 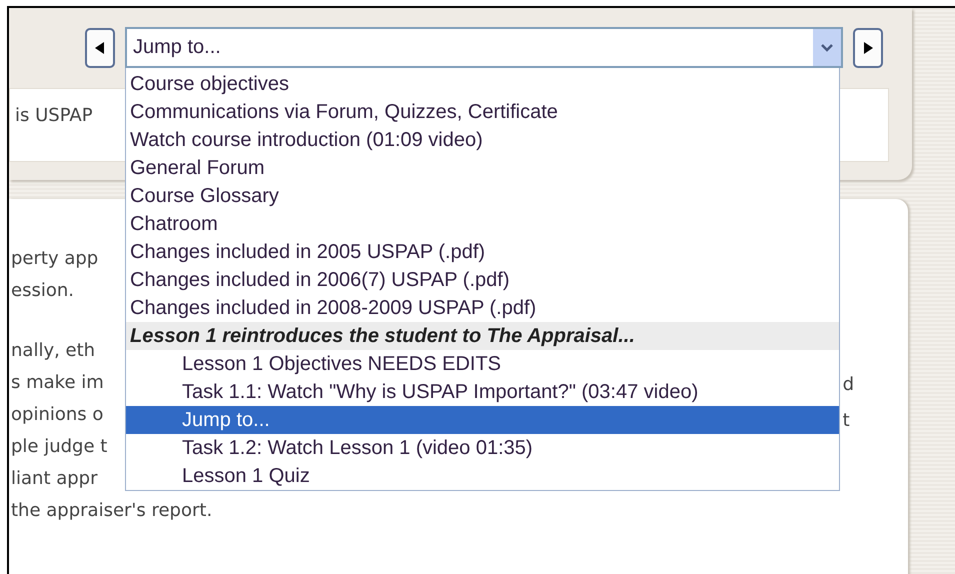 What do you see at coordinates (57, 382) in the screenshot?
I see `body-text-line: s make im` at bounding box center [57, 382].